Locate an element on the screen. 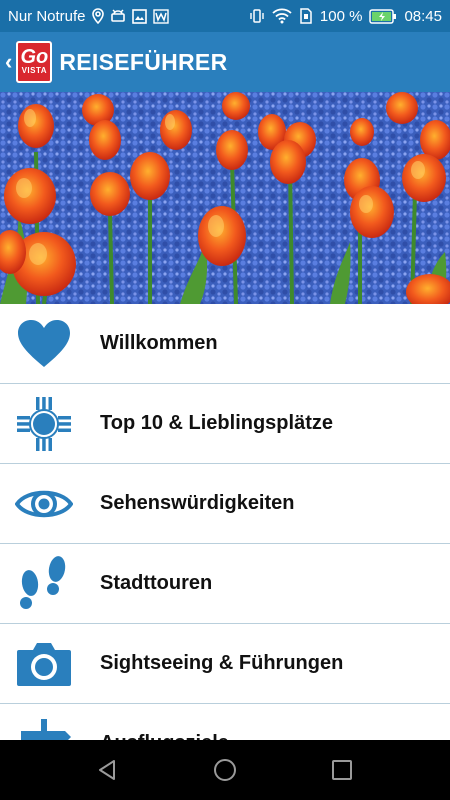  heart-icon is located at coordinates (44, 344).